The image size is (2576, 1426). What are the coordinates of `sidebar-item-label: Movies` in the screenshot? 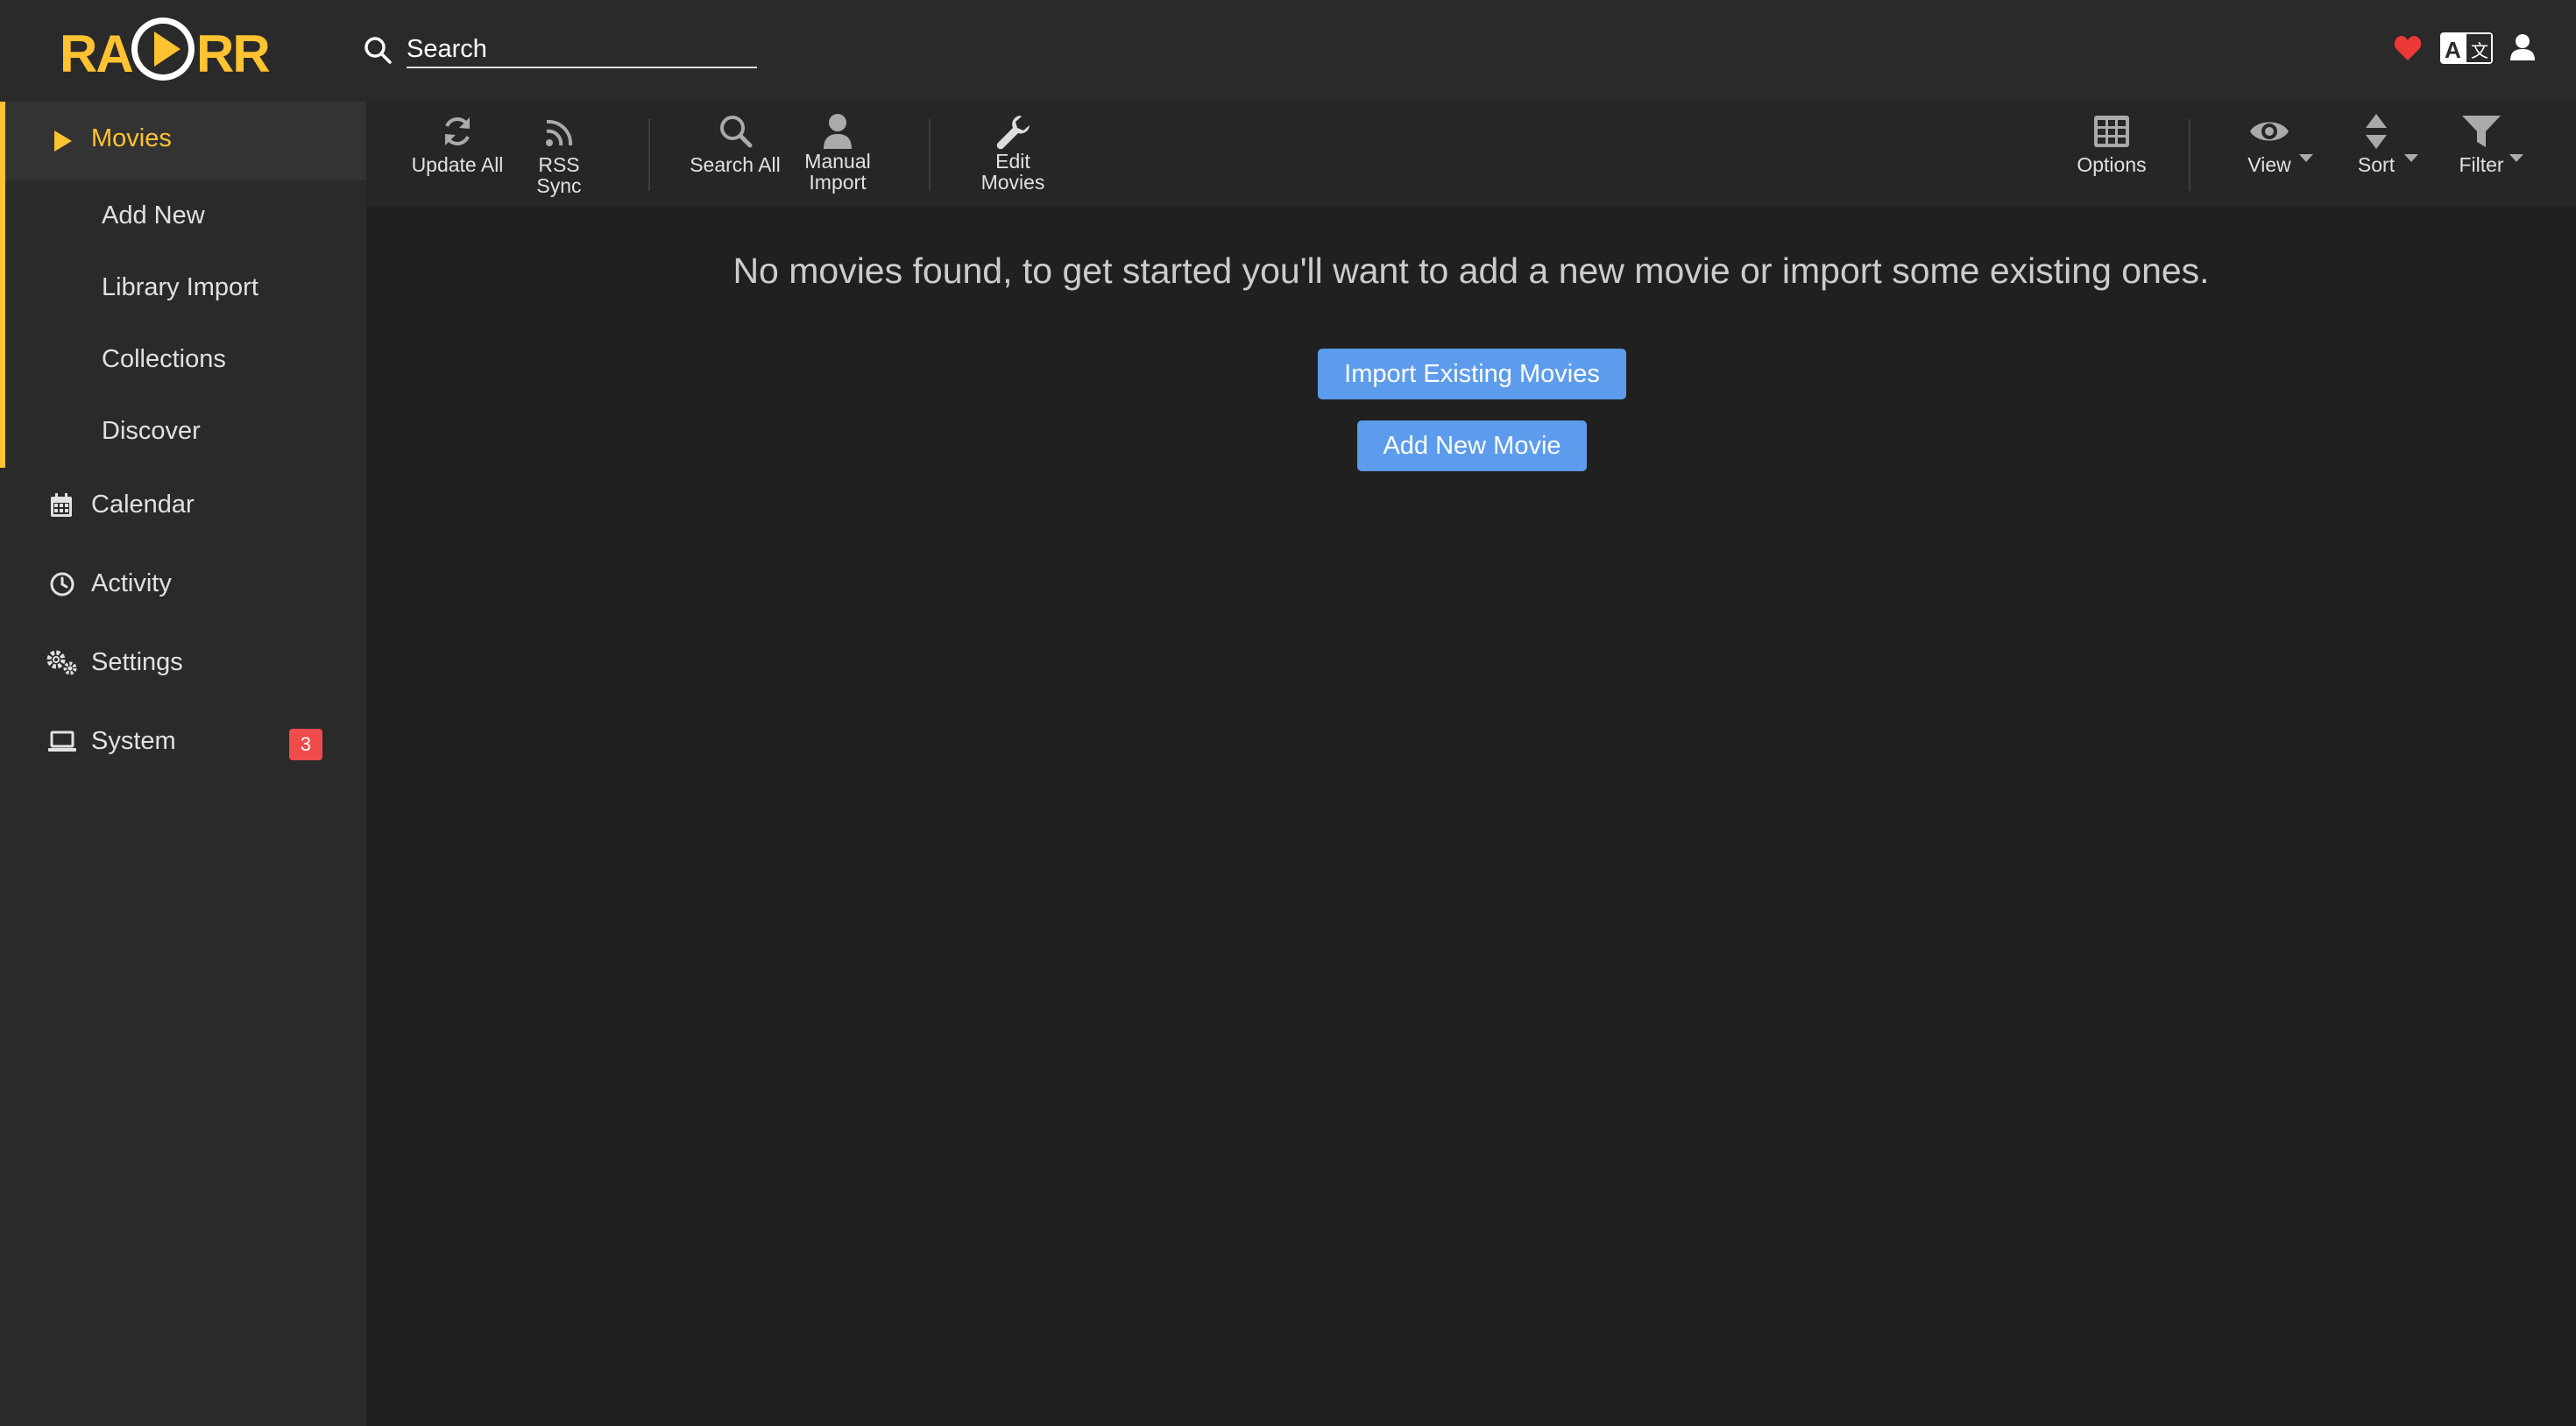 It's located at (131, 138).